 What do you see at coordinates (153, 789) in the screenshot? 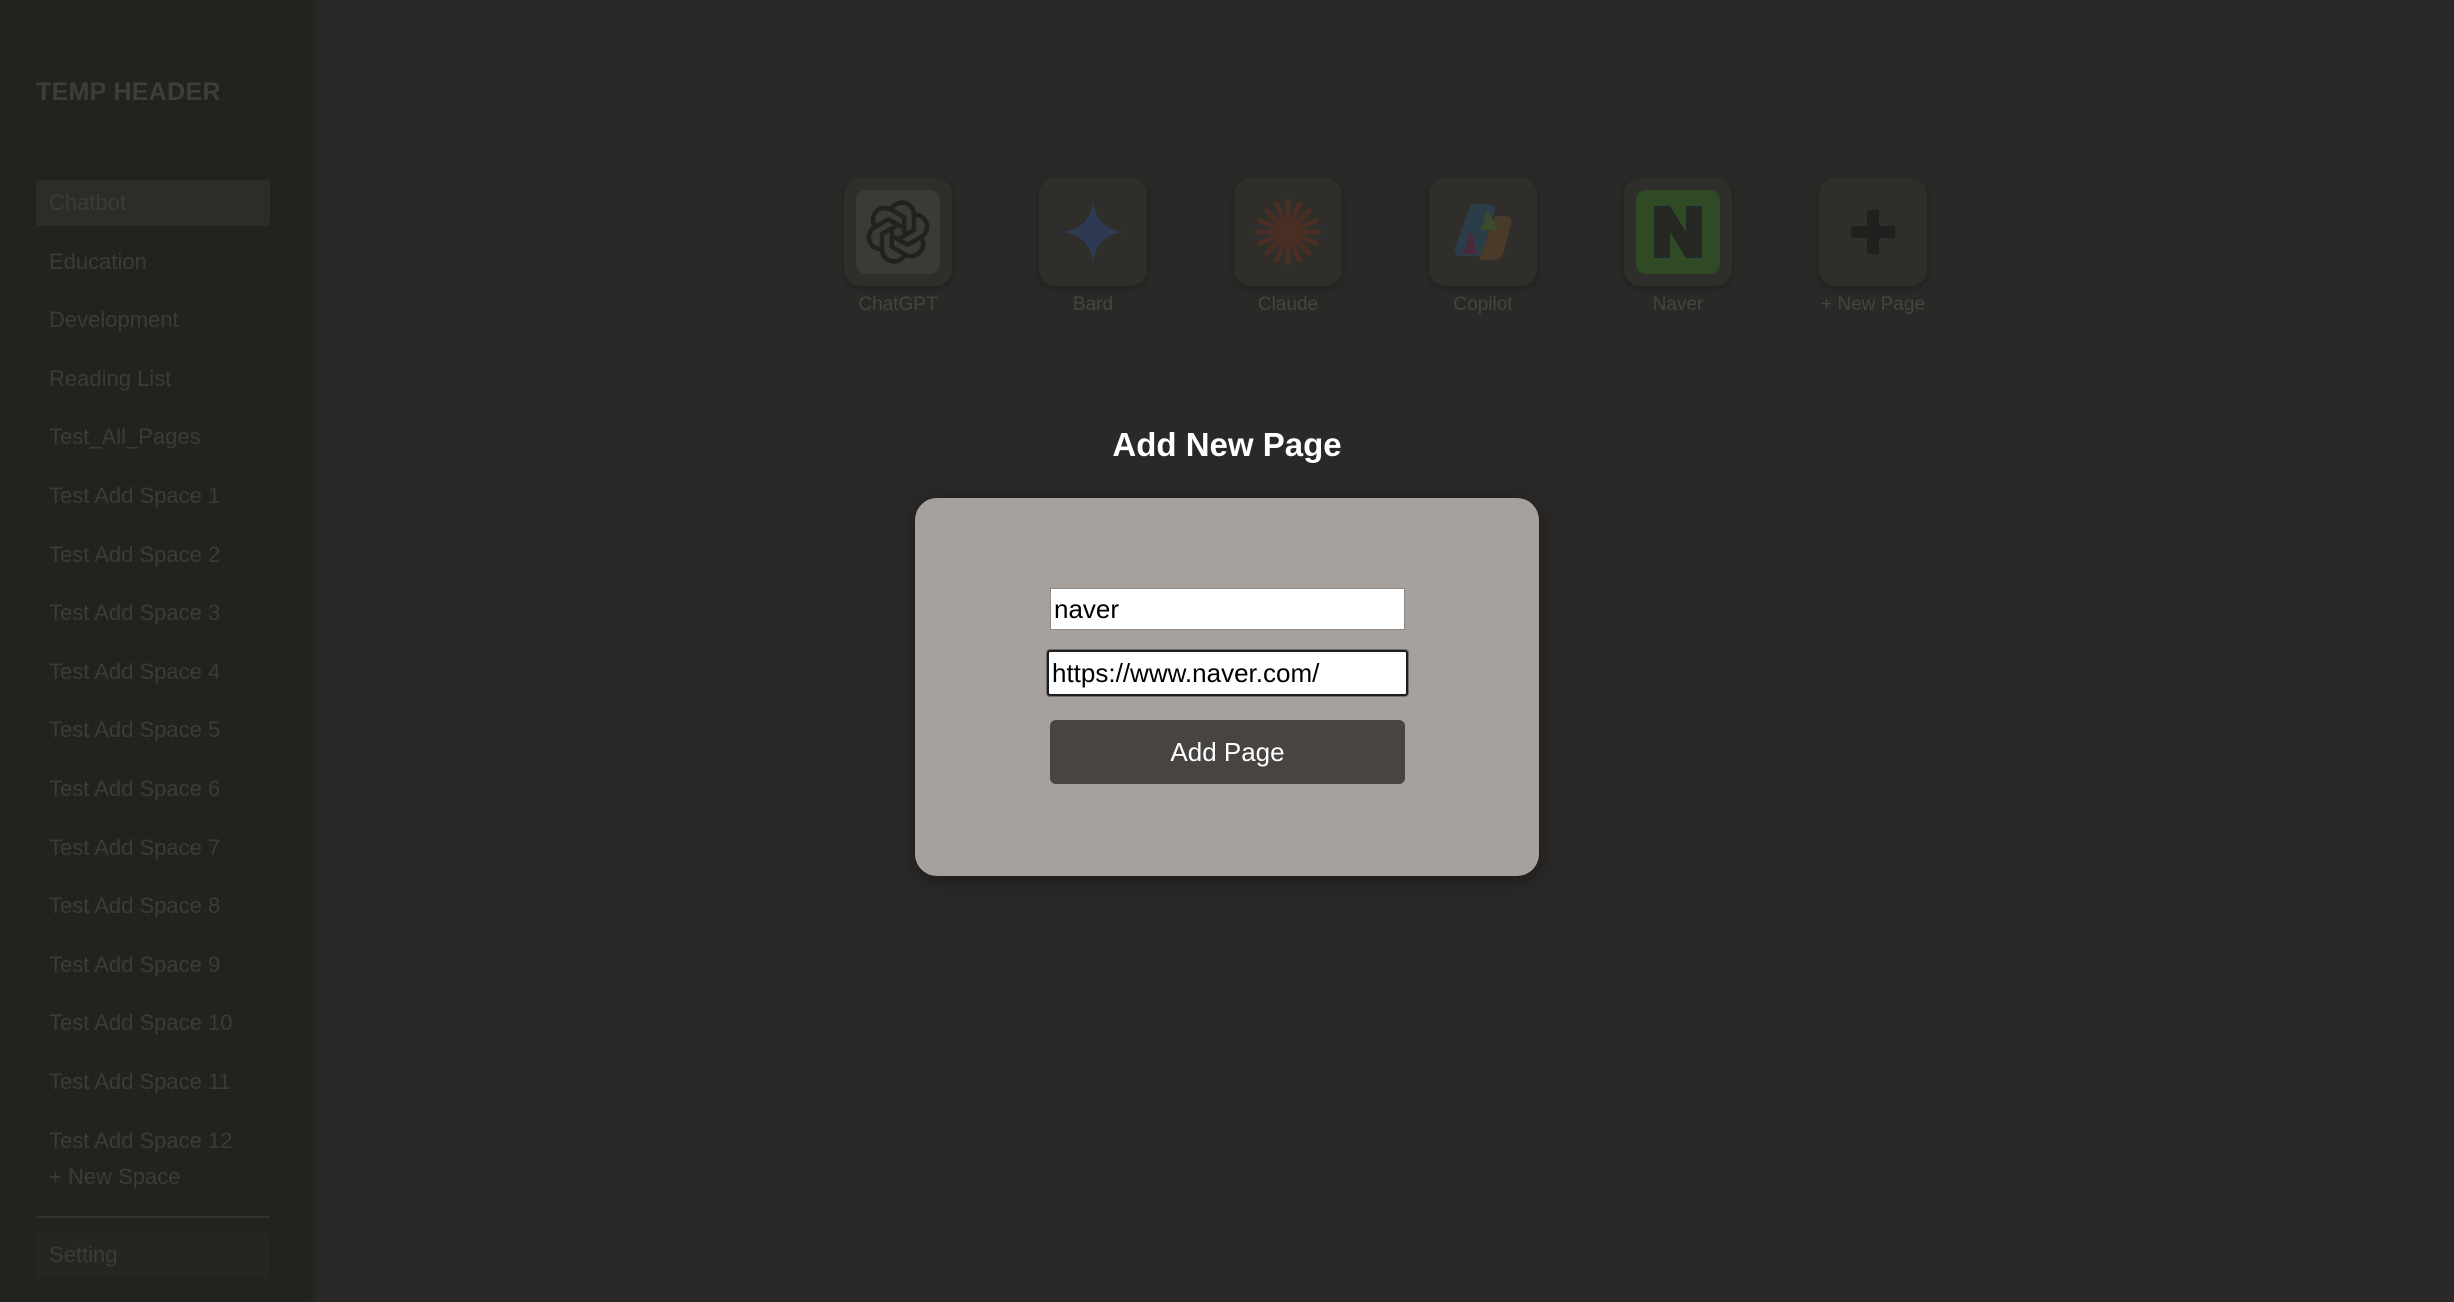
I see `sidebar-item-test-add-space-6: Test Add Space 6` at bounding box center [153, 789].